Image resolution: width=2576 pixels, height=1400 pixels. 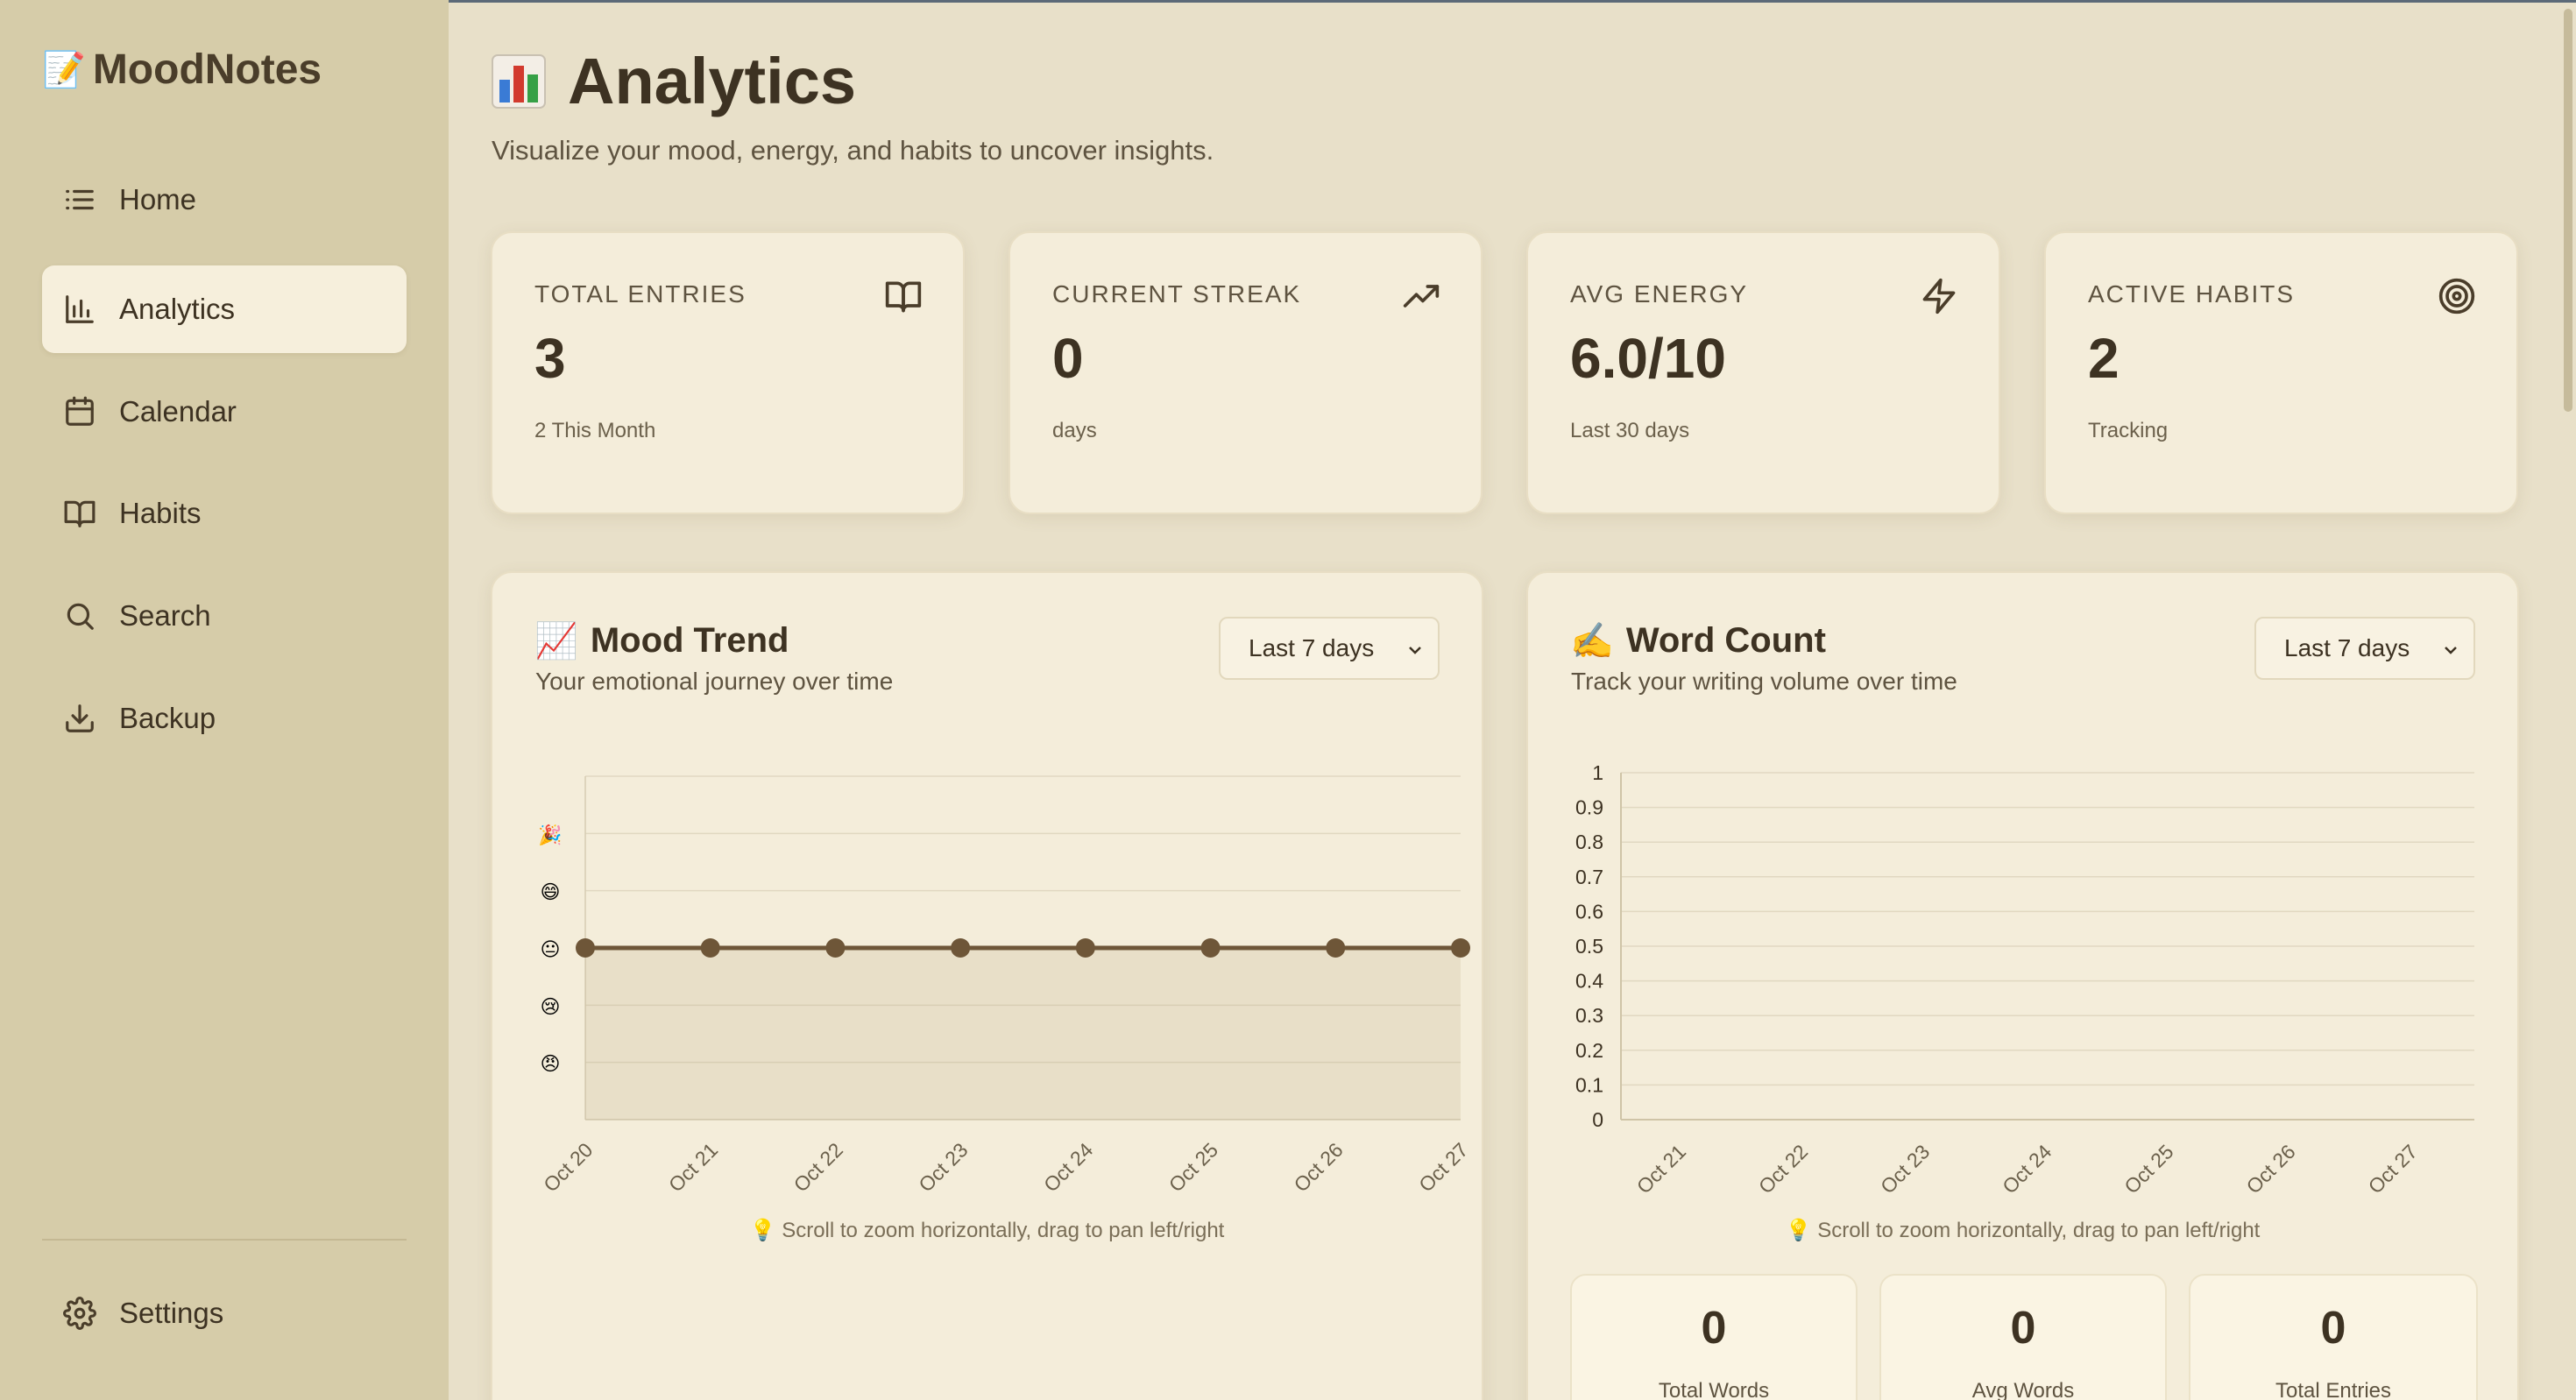 What do you see at coordinates (224, 200) in the screenshot?
I see `sidebar-item-home: Home` at bounding box center [224, 200].